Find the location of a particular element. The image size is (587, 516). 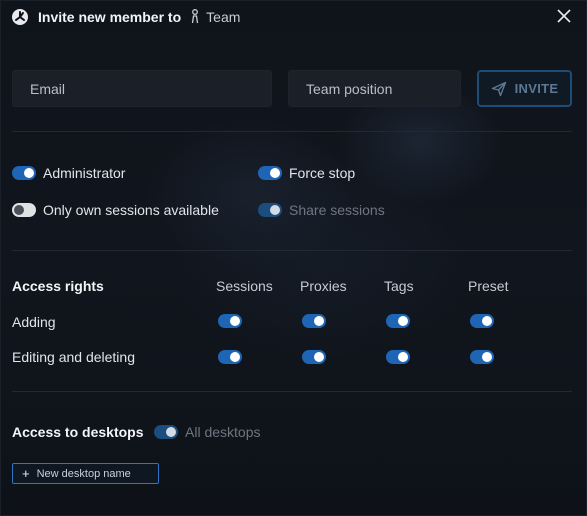

adding-tags-toggle is located at coordinates (398, 321).